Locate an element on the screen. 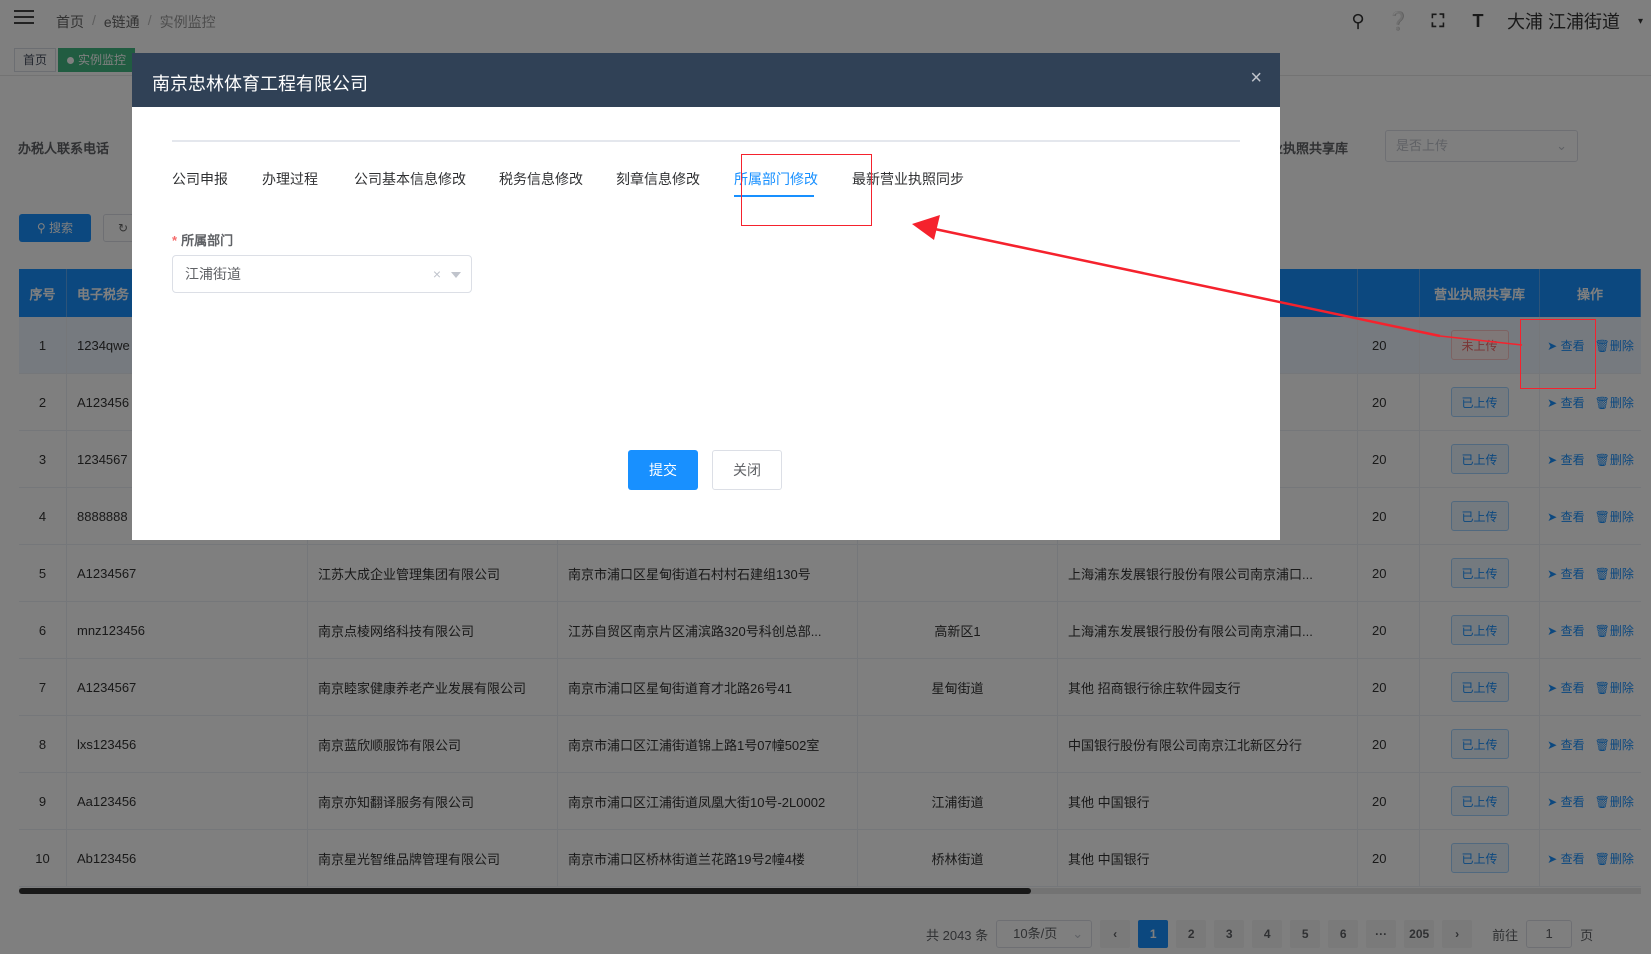 This screenshot has height=954, width=1651. tab-process: 办理过程 is located at coordinates (290, 179).